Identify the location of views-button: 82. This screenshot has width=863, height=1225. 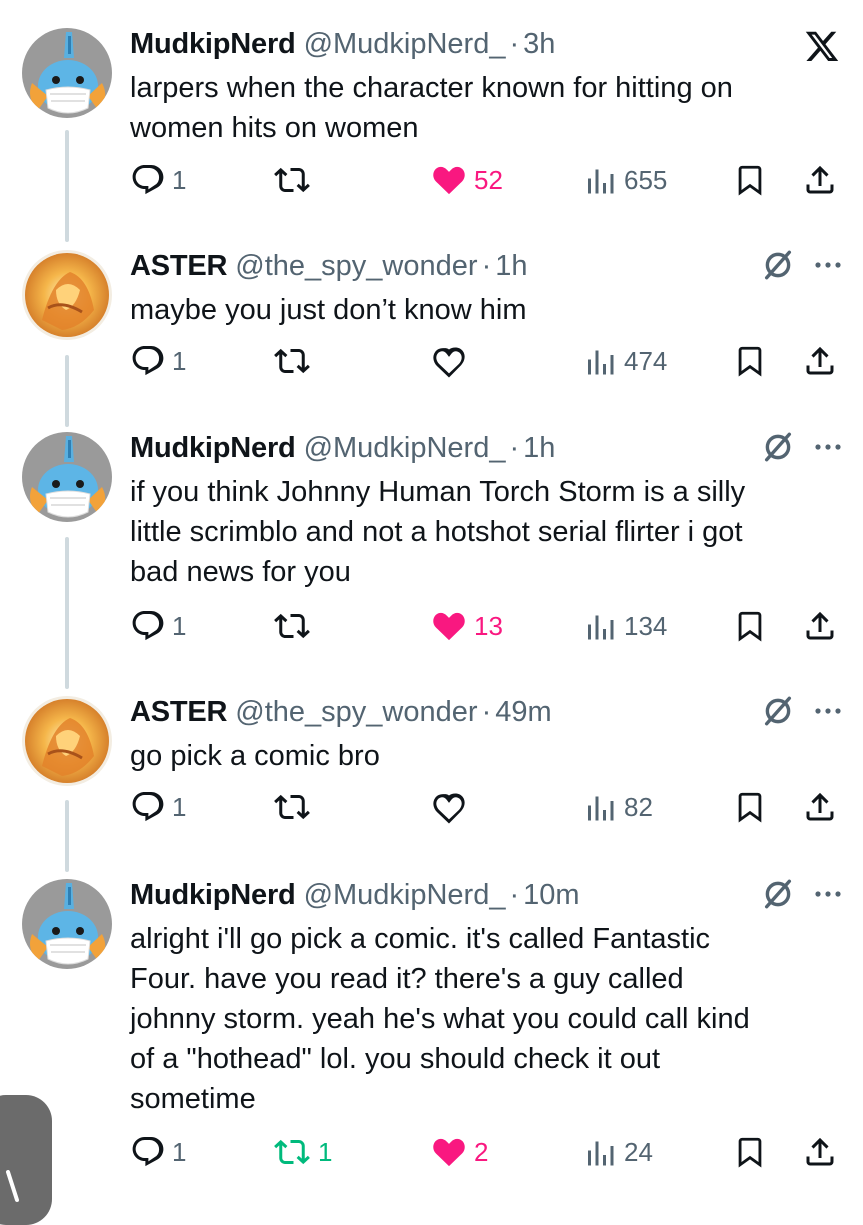
(617, 807).